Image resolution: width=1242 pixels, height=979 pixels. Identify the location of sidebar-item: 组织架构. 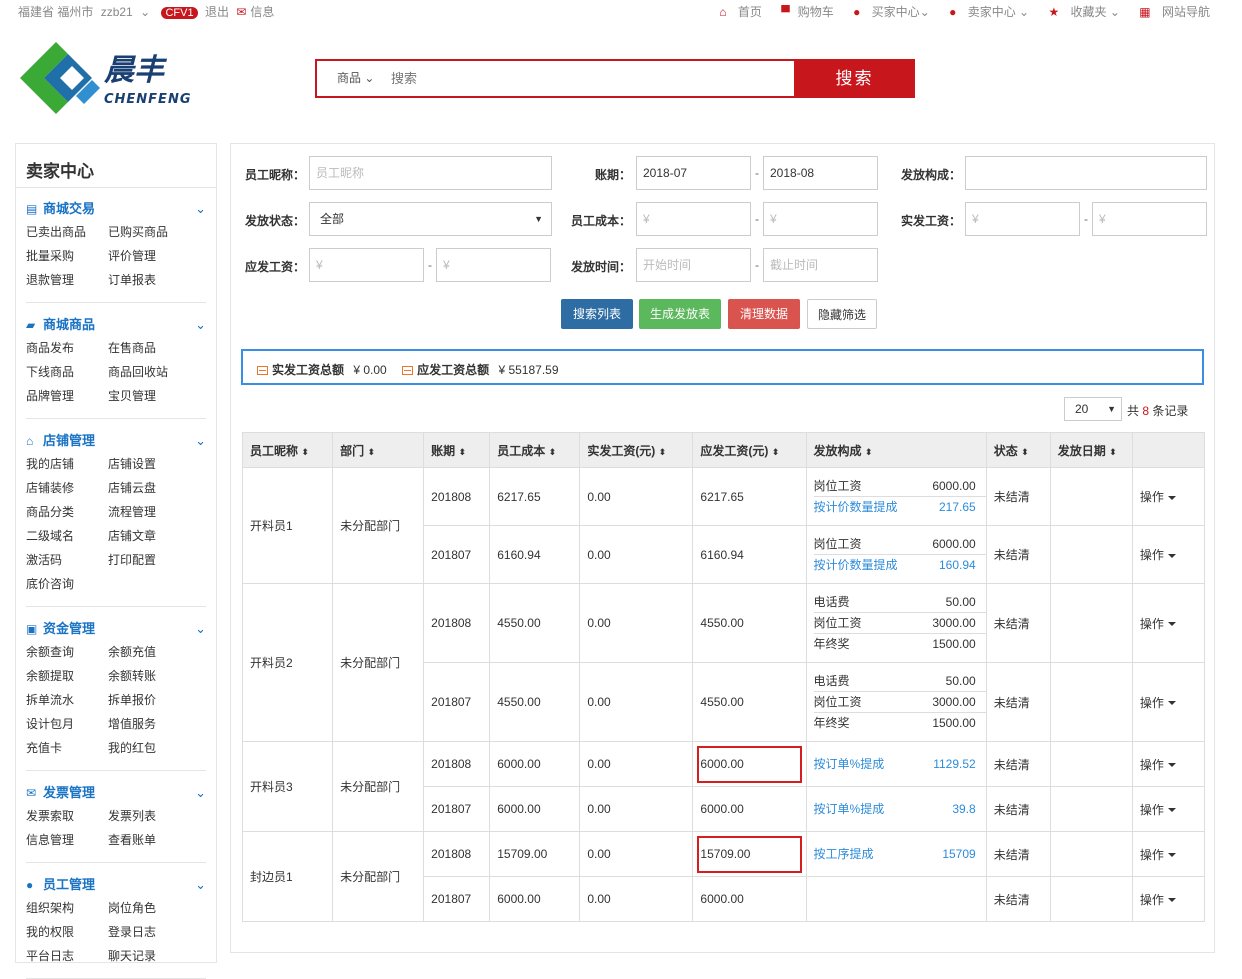
(67, 908).